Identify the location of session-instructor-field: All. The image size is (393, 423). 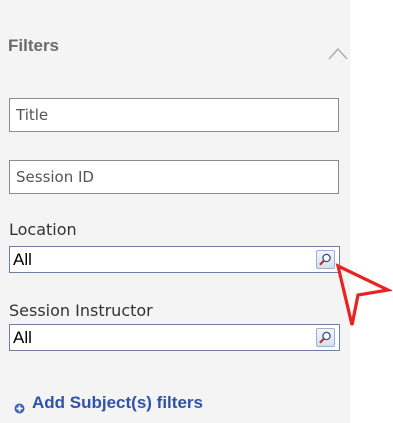
(174, 337).